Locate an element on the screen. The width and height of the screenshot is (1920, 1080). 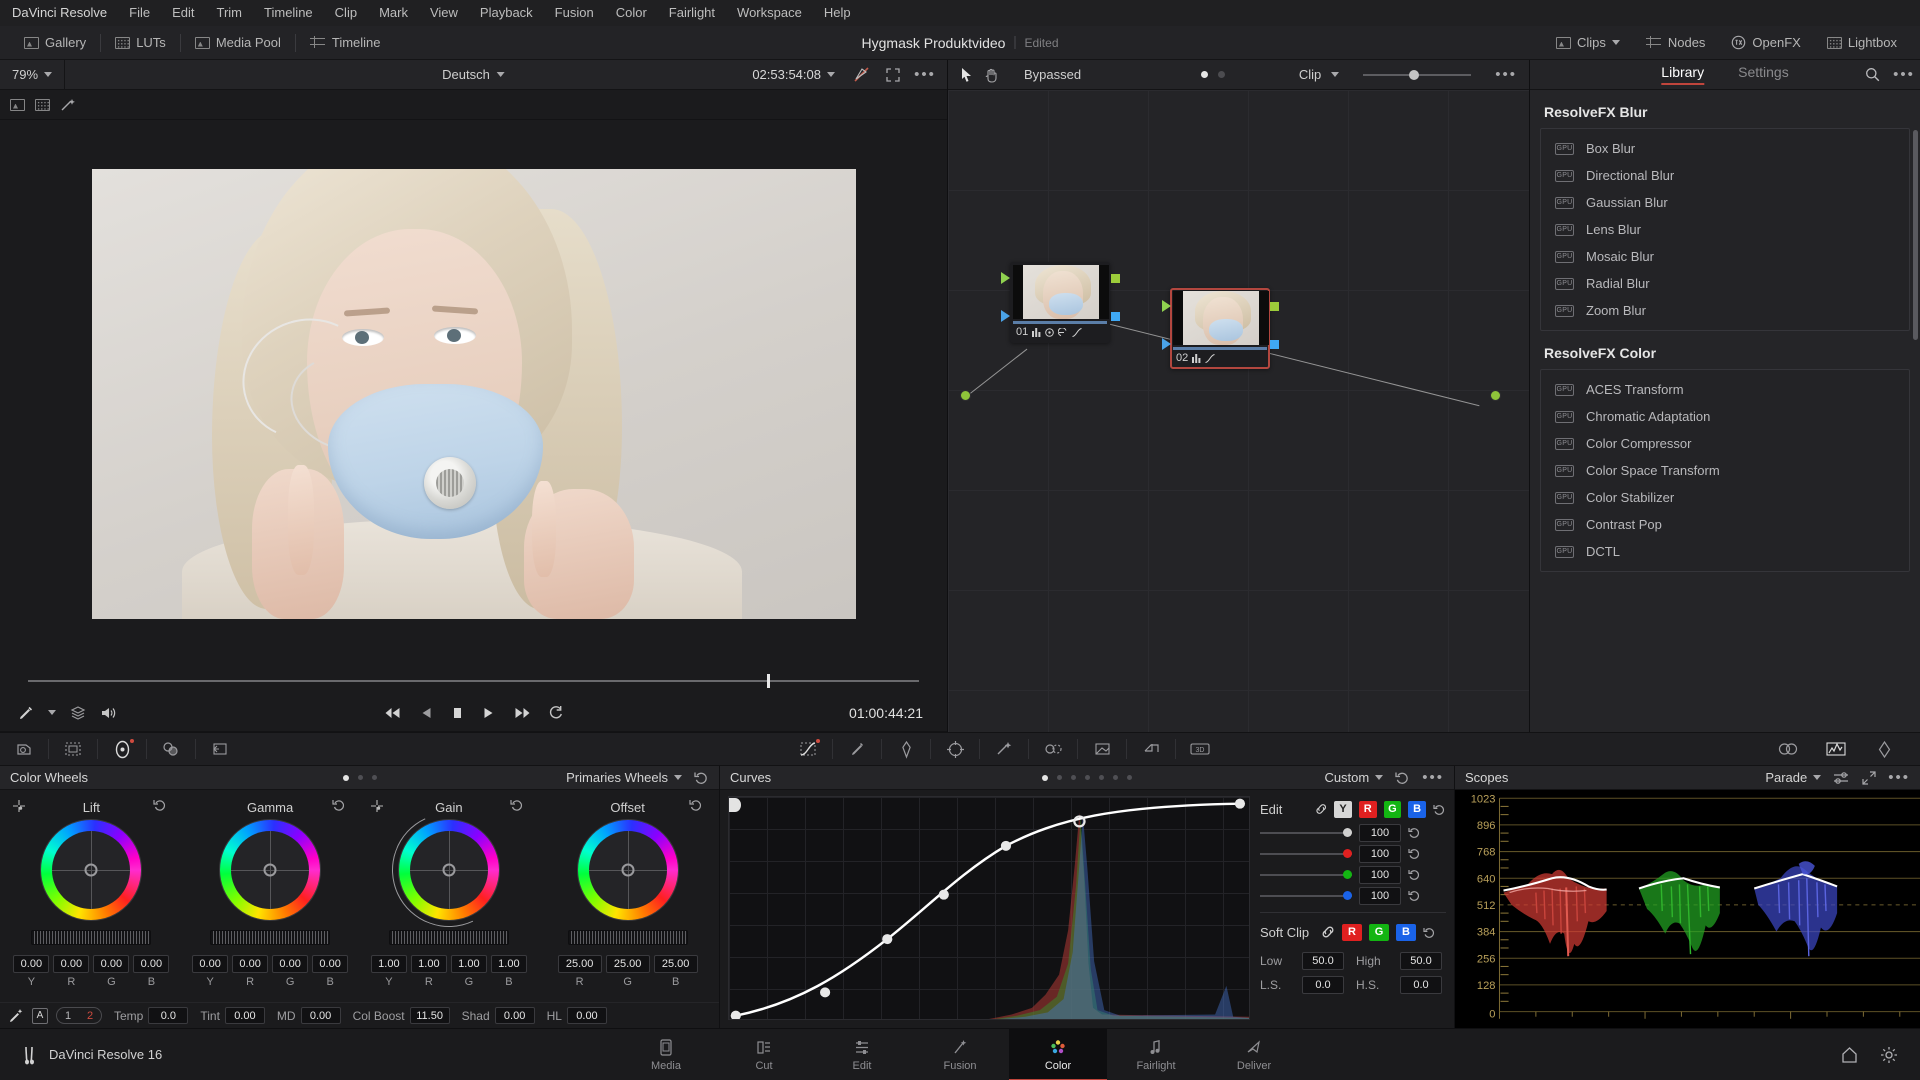
list-item: GPU Zoom Blur is located at coordinates (1725, 310).